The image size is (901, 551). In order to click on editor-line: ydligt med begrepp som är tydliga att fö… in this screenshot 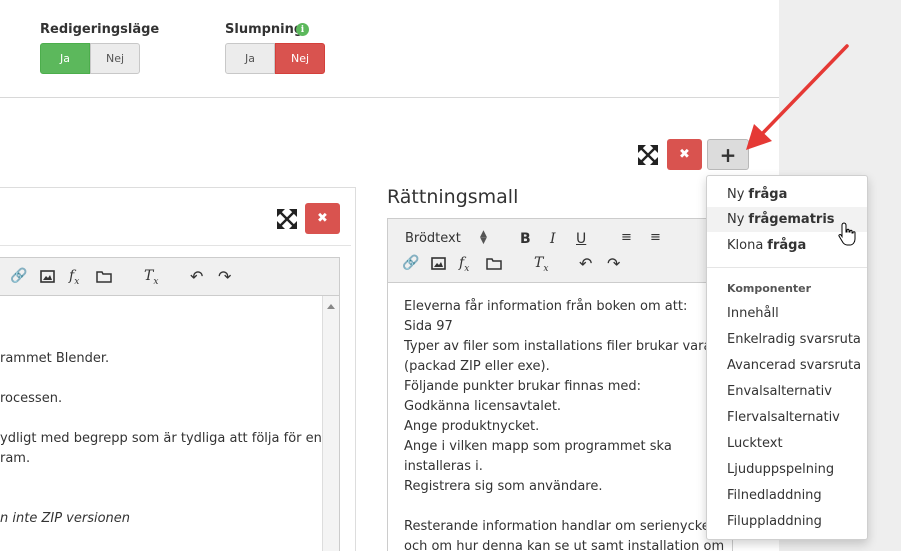, I will do `click(161, 438)`.